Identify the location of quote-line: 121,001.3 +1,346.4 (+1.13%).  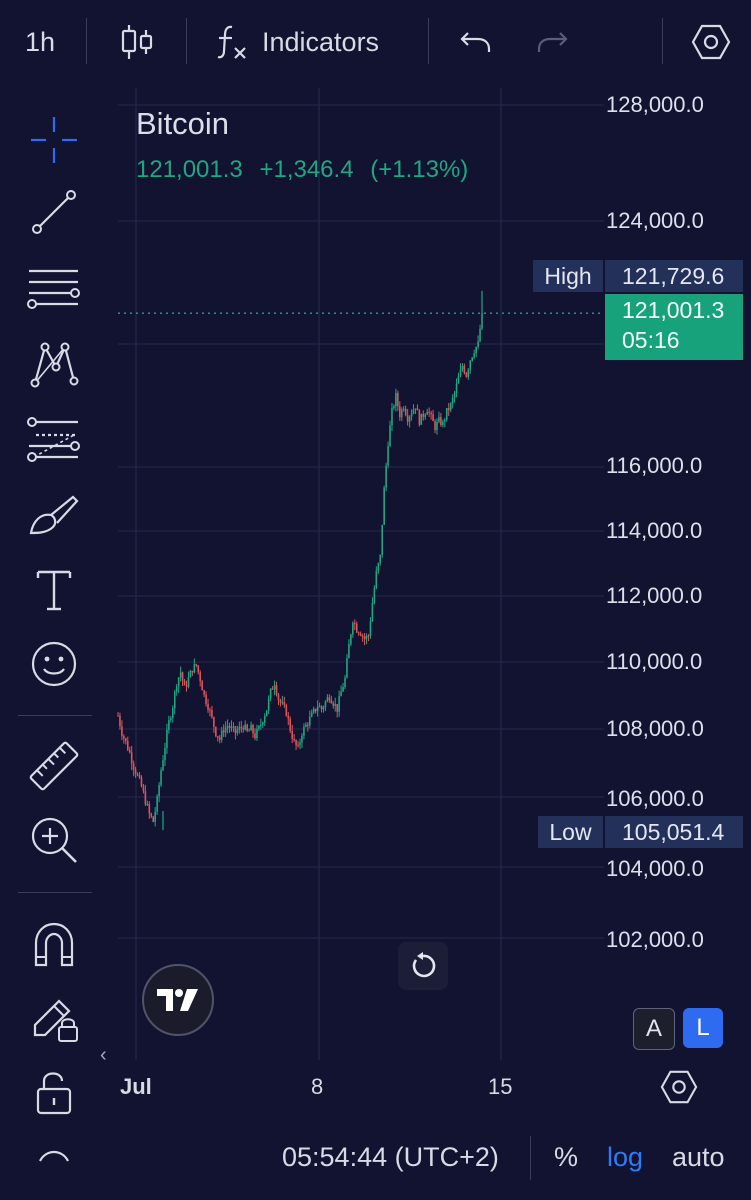
(307, 170).